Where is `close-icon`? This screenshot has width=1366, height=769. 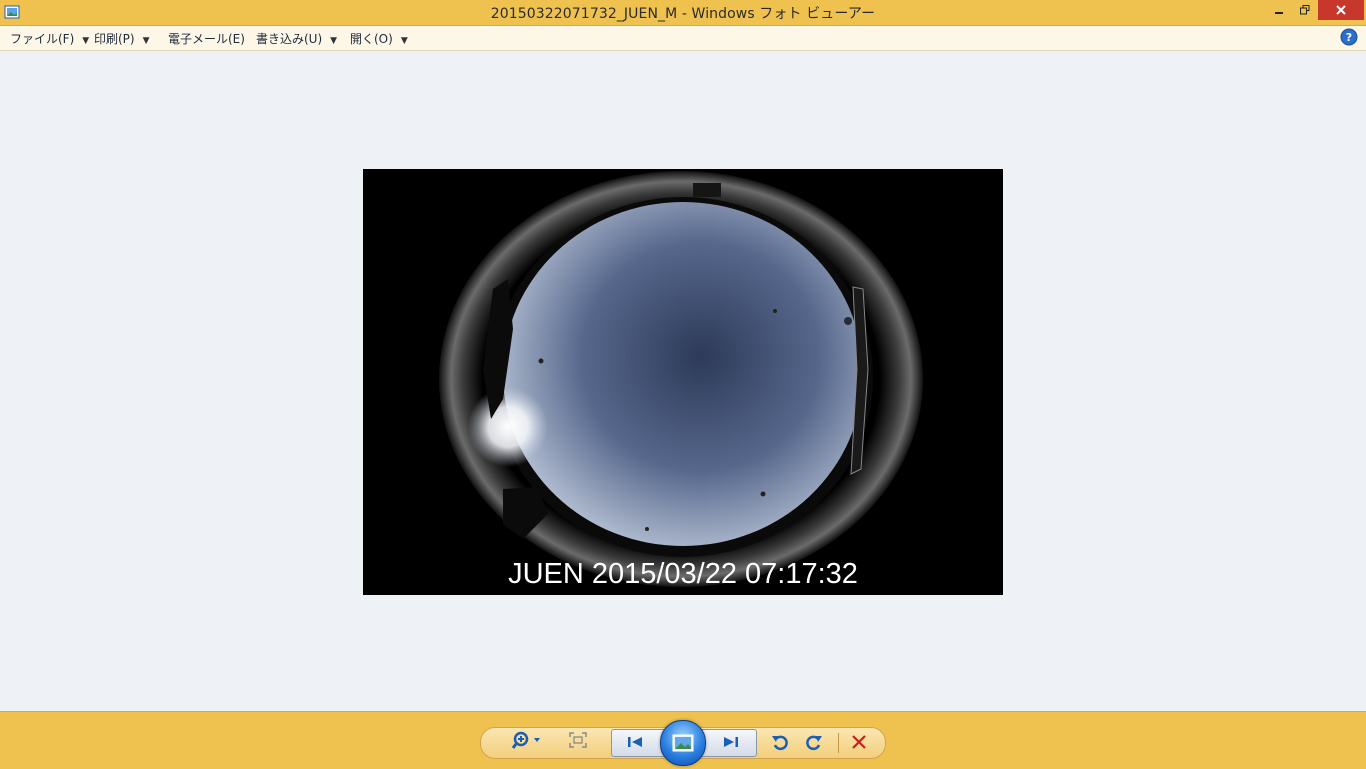
close-icon is located at coordinates (1341, 10).